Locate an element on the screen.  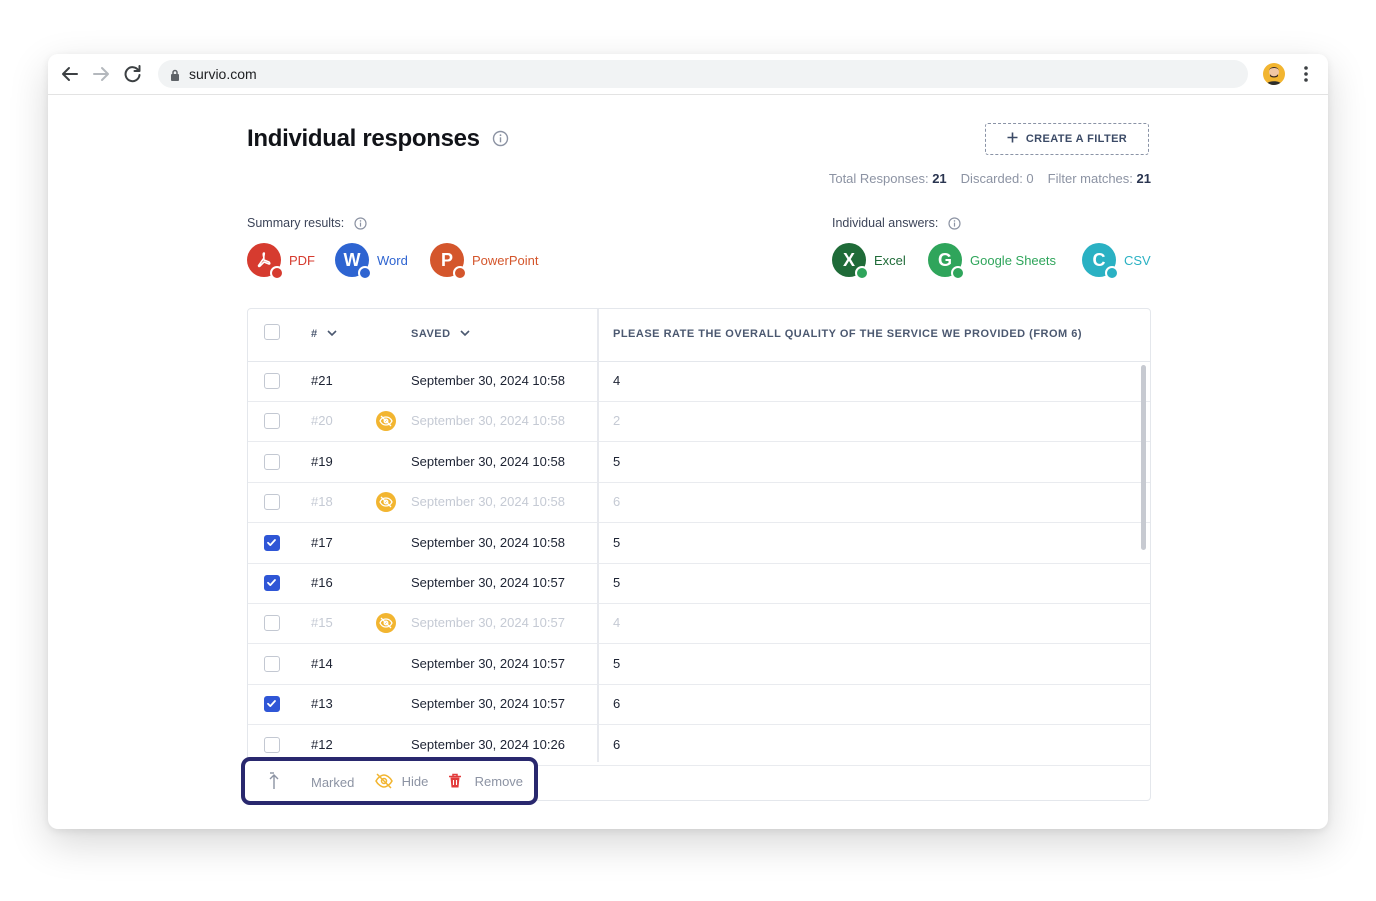
avatar is located at coordinates (1274, 74).